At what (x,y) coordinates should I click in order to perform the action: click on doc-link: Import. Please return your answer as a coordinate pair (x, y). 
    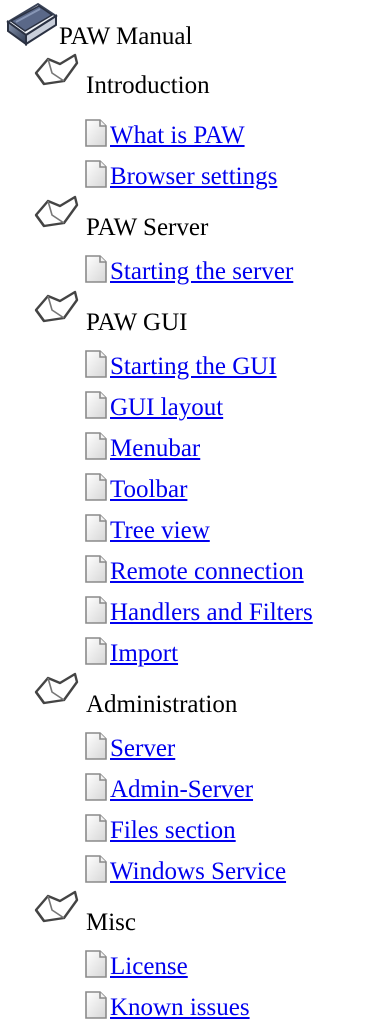
    Looking at the image, I should click on (144, 653).